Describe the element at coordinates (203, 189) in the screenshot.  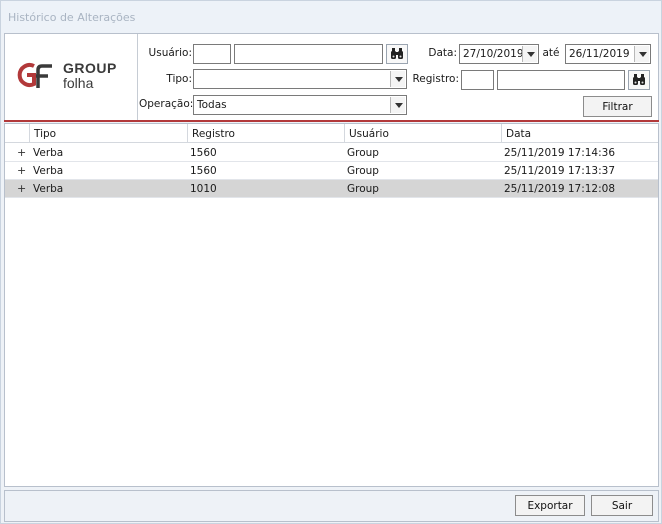
I see `cell-registro: 1010` at that location.